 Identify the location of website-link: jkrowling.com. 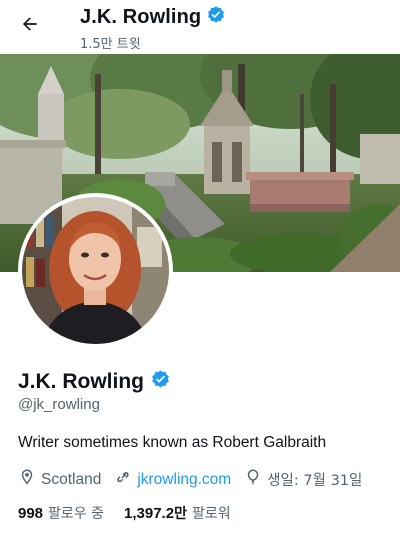
(184, 480).